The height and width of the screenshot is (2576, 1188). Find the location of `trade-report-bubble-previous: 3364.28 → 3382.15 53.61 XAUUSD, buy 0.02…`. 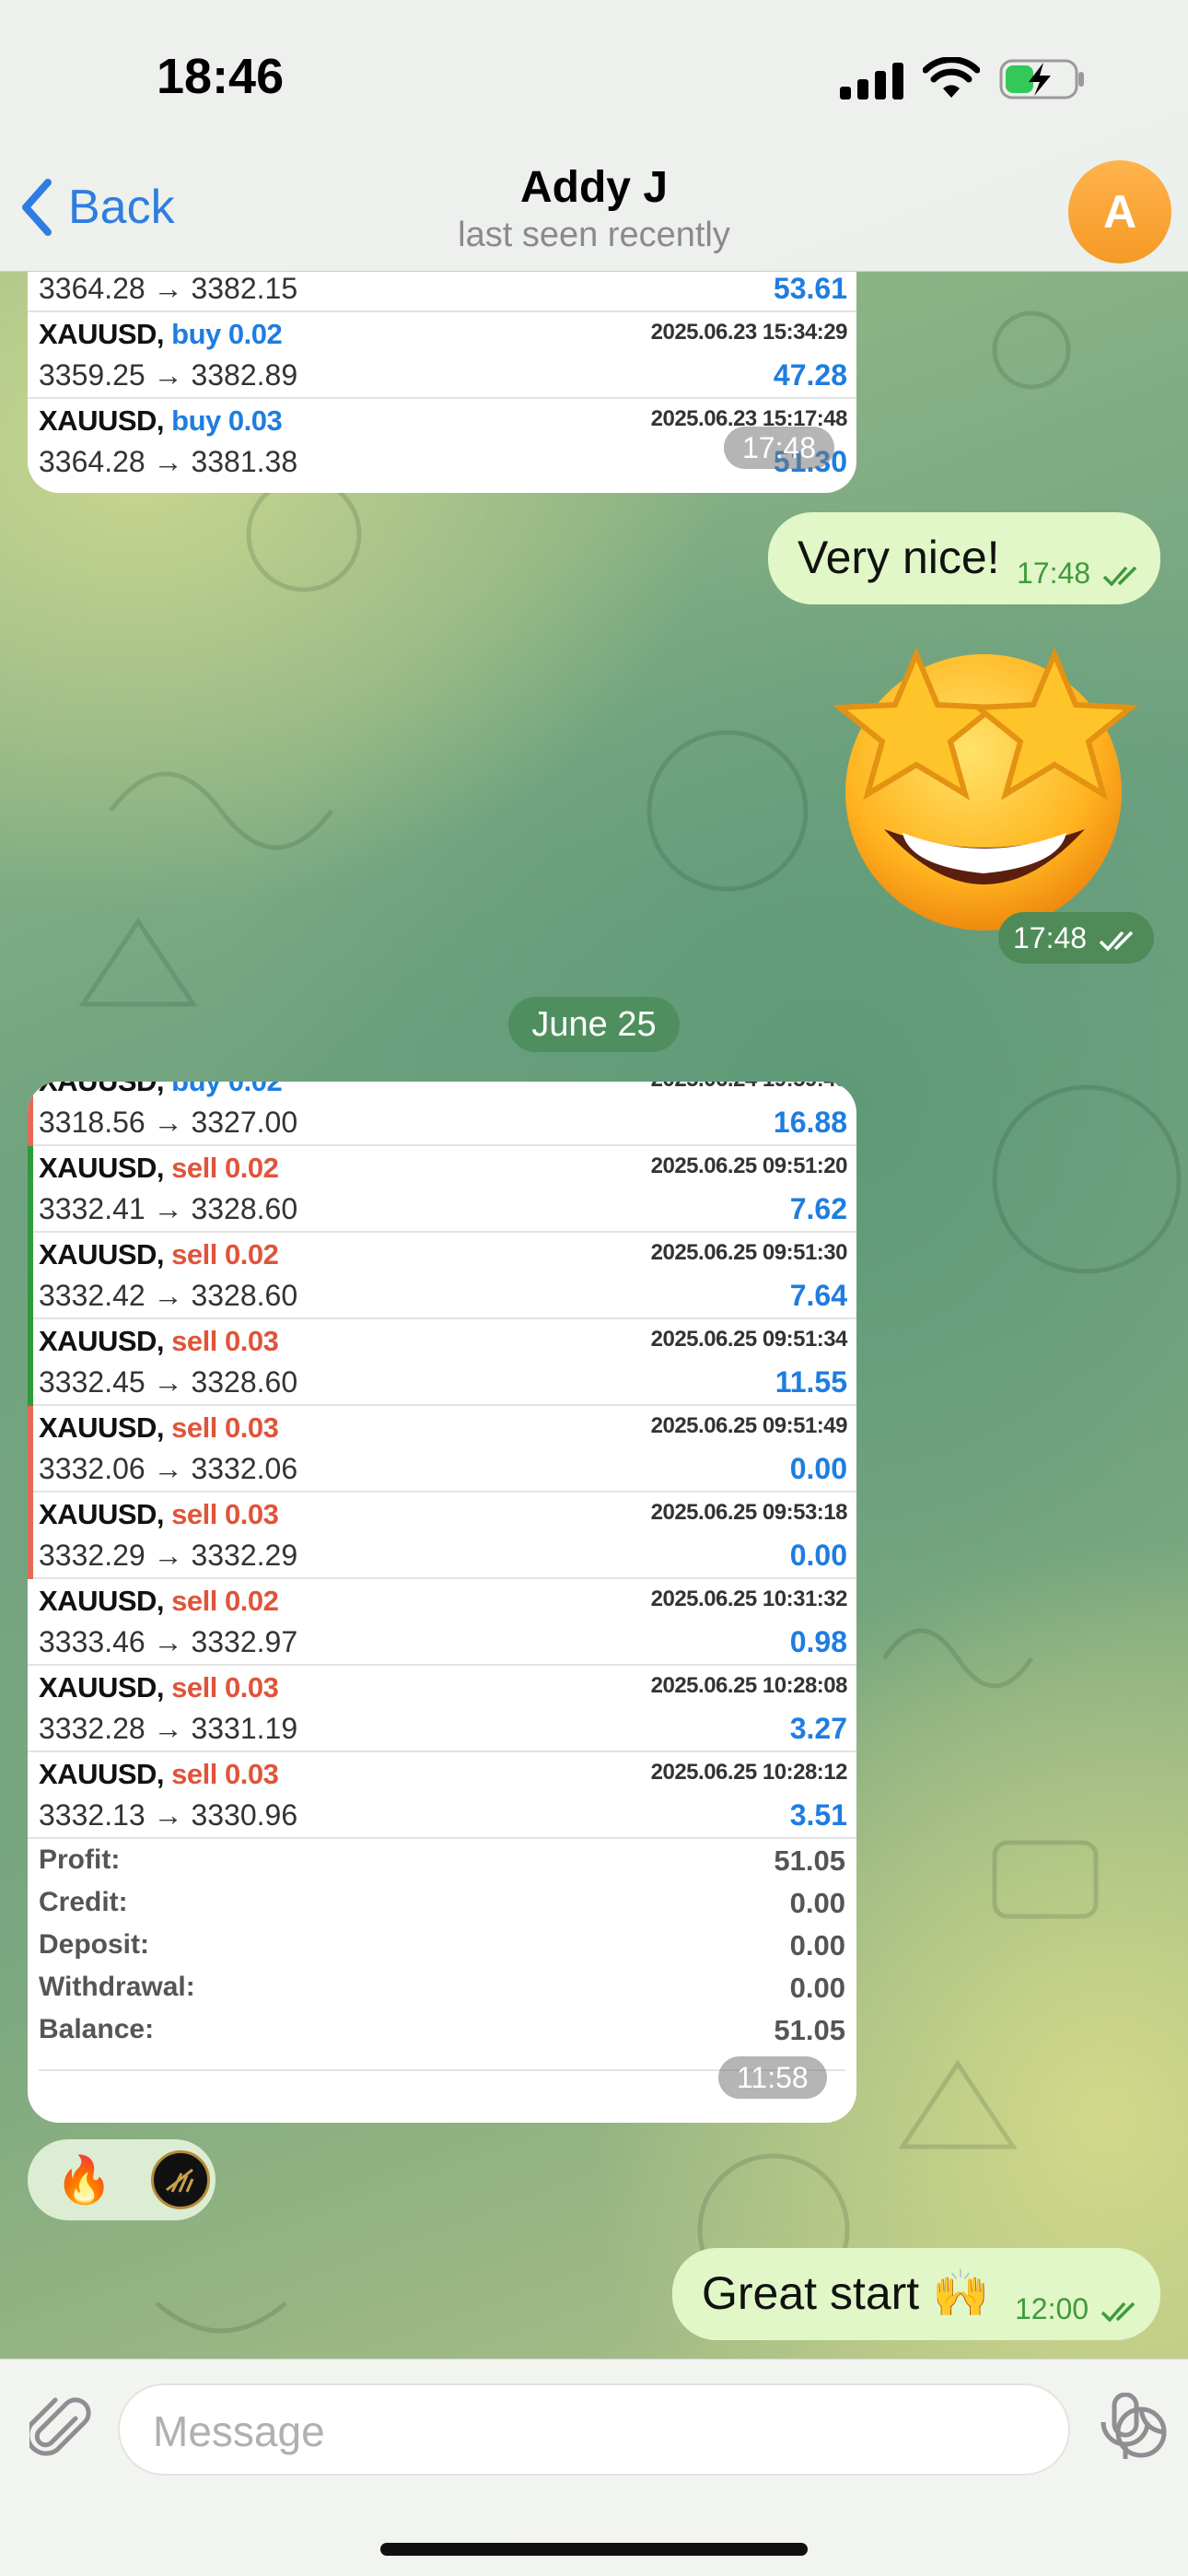

trade-report-bubble-previous: 3364.28 → 3382.15 53.61 XAUUSD, buy 0.02… is located at coordinates (442, 382).